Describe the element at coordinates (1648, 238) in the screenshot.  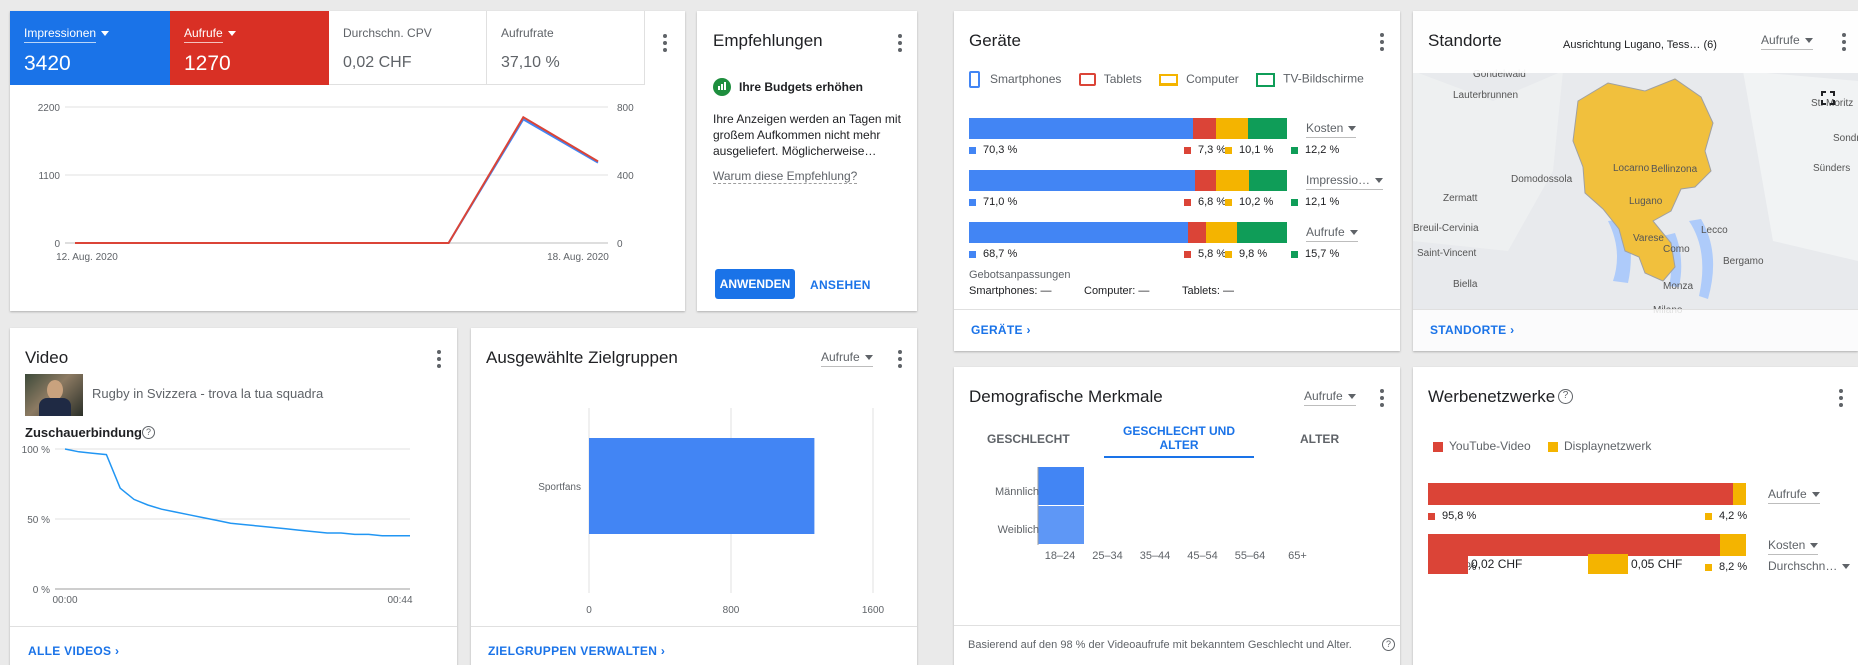
I see `place-label-varese: Varese` at that location.